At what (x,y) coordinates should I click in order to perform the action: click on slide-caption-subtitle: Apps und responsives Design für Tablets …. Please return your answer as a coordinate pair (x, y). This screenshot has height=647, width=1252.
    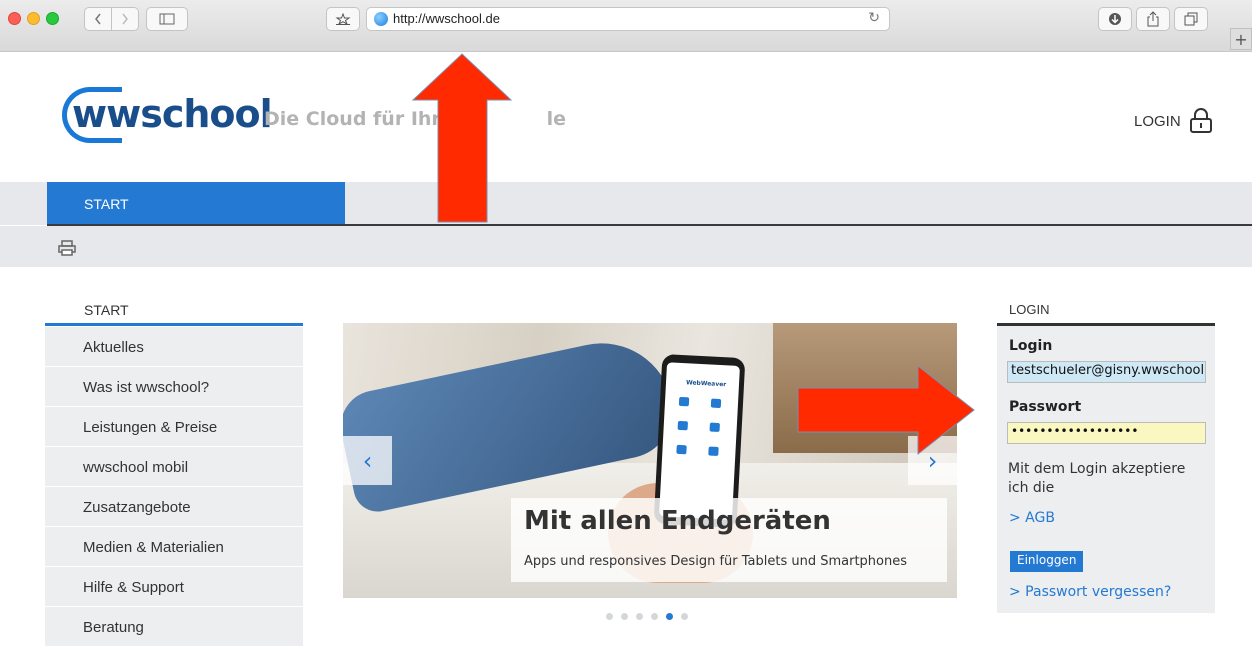
    Looking at the image, I should click on (715, 561).